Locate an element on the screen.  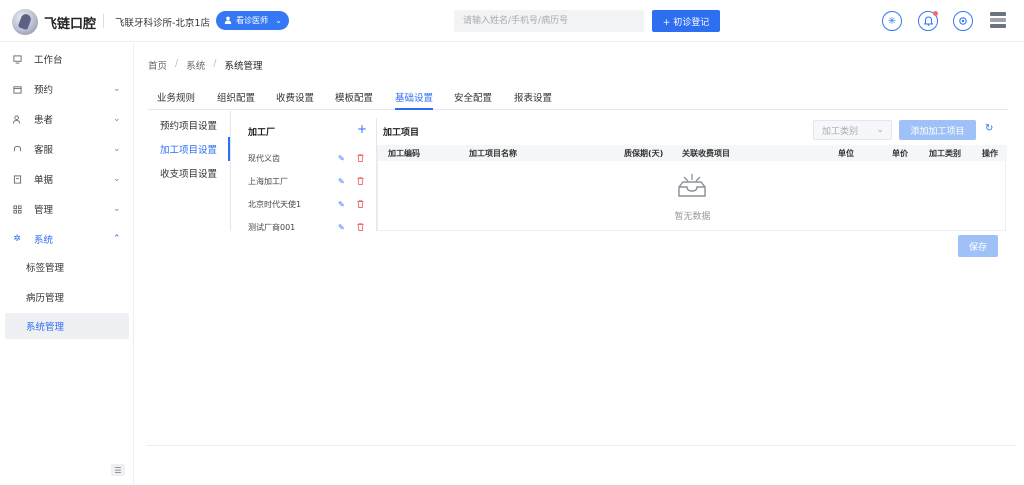
refresh-icon: ↻ is located at coordinates (989, 128).